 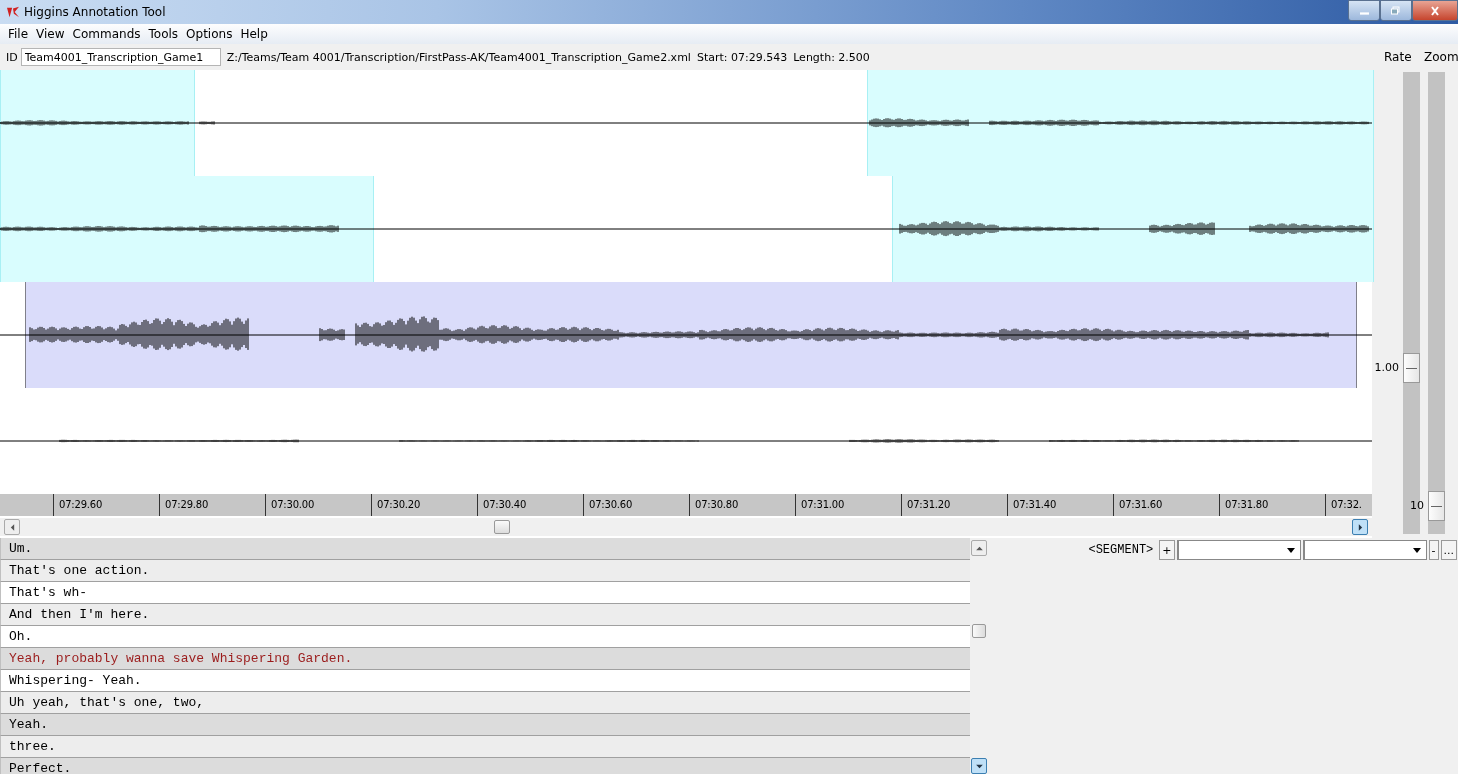 I want to click on menu-item: Tools, so click(x=163, y=34).